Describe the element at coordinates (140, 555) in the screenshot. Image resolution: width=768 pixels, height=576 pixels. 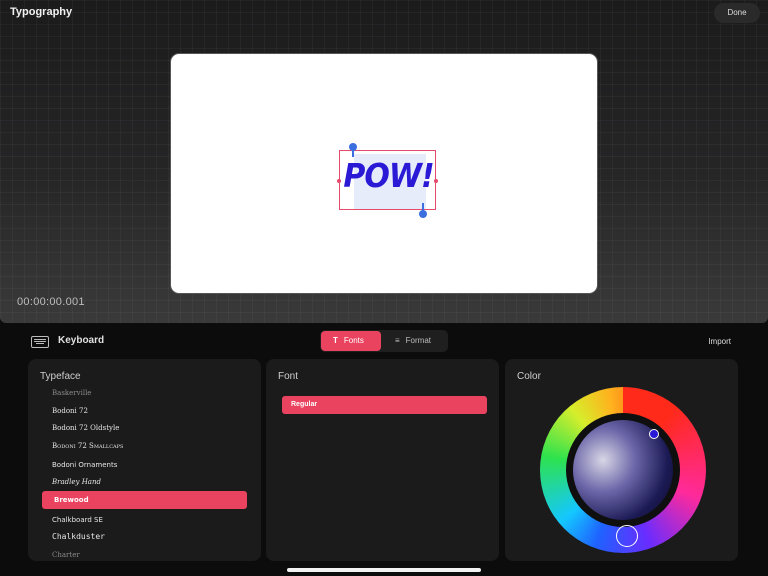
I see `typeface-item: Charter` at that location.